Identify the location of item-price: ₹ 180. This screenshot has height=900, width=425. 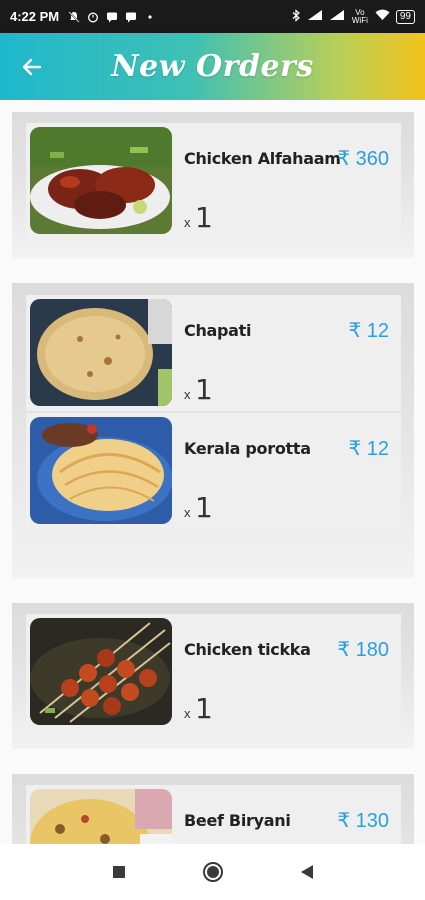
(363, 650).